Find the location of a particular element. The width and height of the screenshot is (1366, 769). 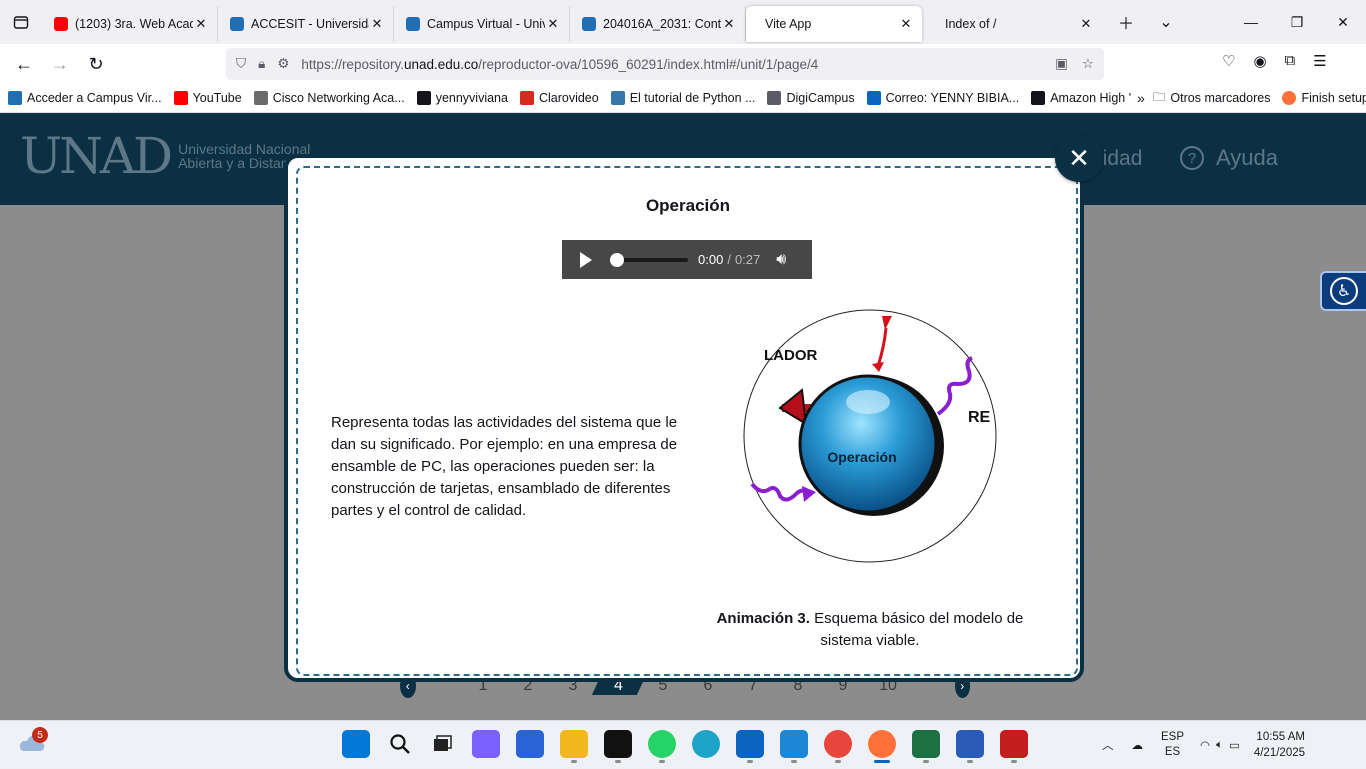

bookmark-item: yennyviviana is located at coordinates (462, 98).